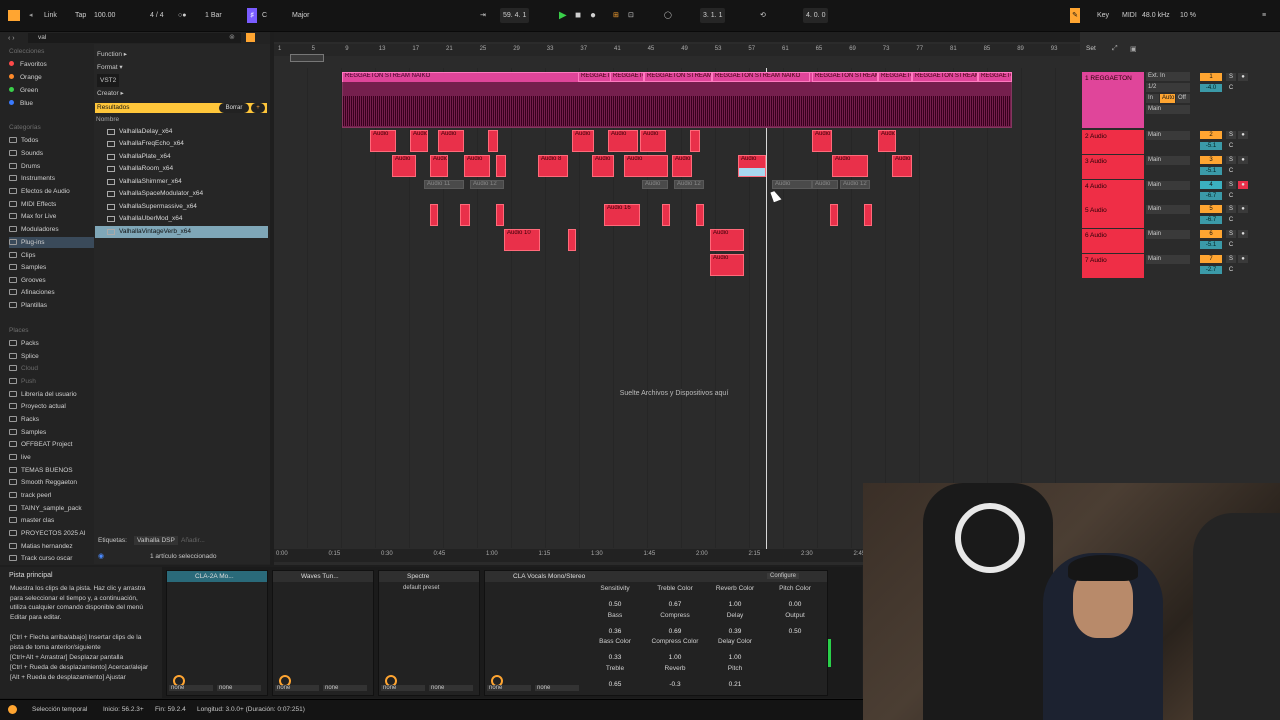 Image resolution: width=1280 pixels, height=720 pixels. What do you see at coordinates (301, 15) in the screenshot?
I see `scale-menu: Major` at bounding box center [301, 15].